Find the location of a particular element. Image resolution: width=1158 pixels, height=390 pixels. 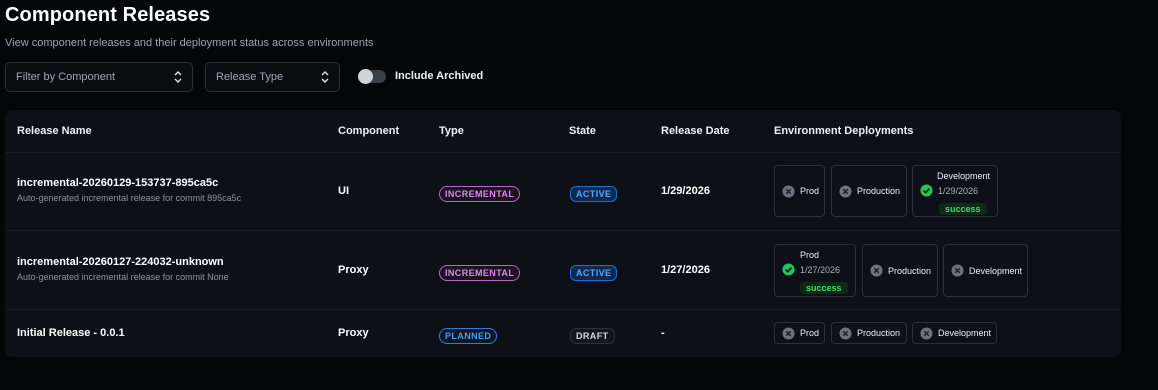

release-date: - is located at coordinates (663, 333).